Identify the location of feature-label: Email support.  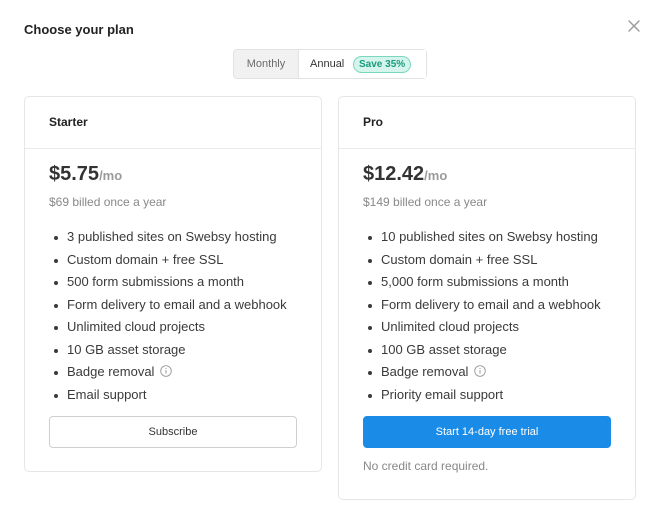
(107, 394).